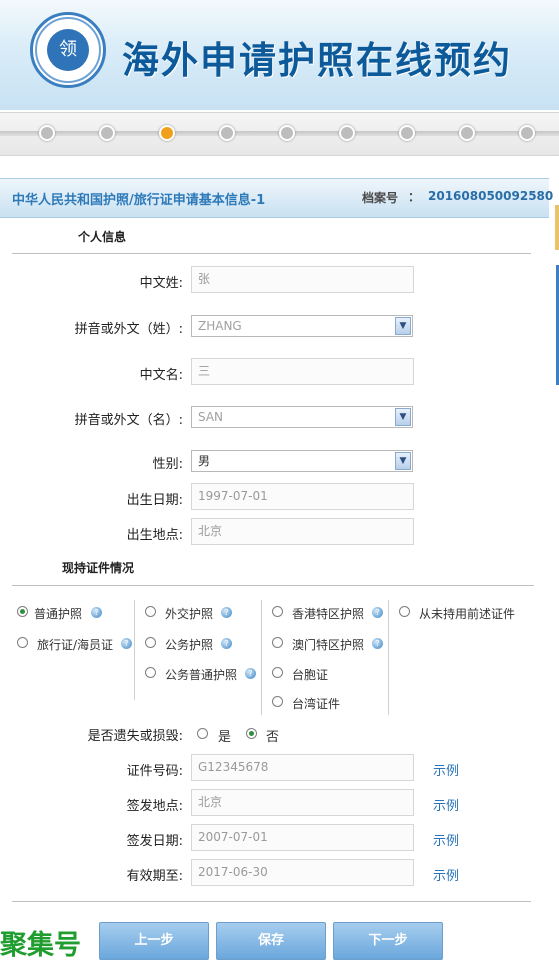  I want to click on given-cn-input: 三, so click(302, 371).